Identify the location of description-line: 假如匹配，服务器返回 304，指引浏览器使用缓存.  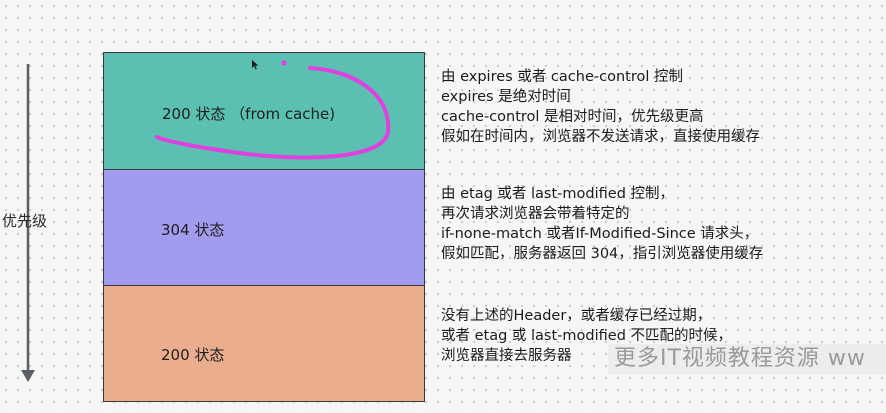
(602, 254).